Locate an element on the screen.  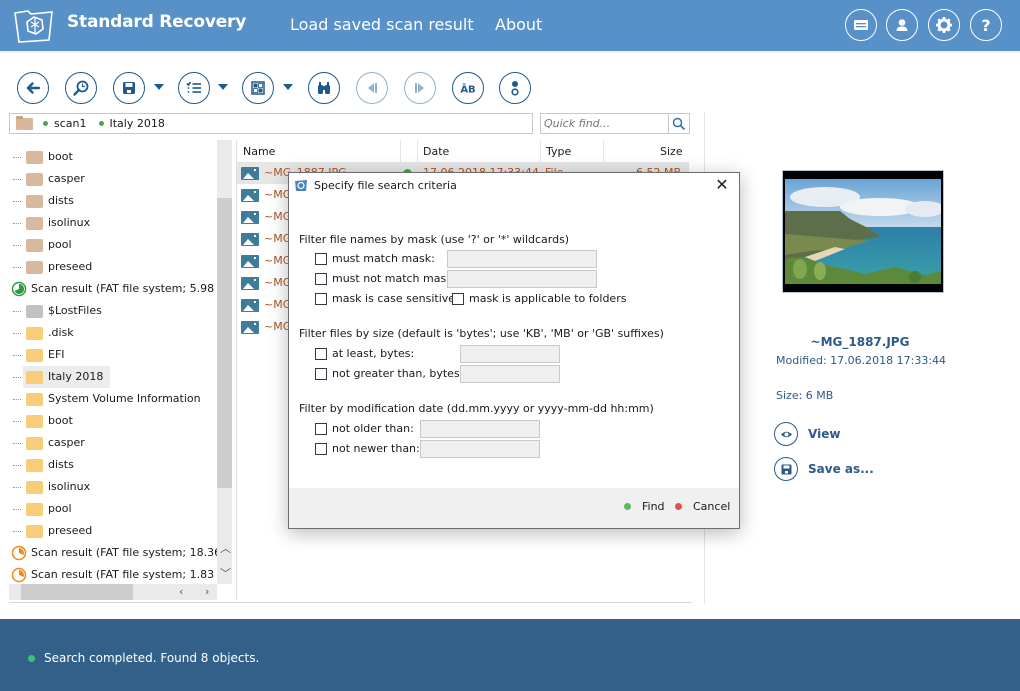
quick-find-input is located at coordinates (604, 123).